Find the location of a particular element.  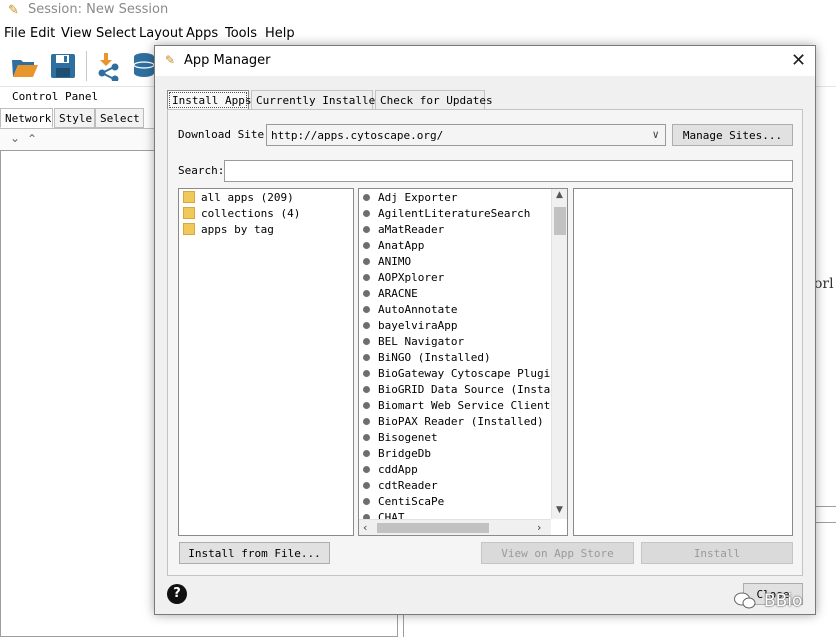

app-list-item: BioGateway Cytoscape Plugin is located at coordinates (457, 375).